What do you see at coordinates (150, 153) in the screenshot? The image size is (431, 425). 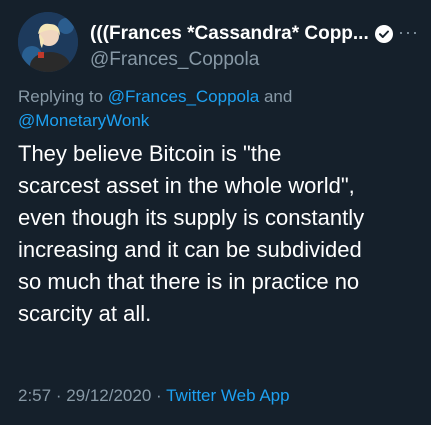 I see `tweet-text-line: They believe Bitcoin is "the` at bounding box center [150, 153].